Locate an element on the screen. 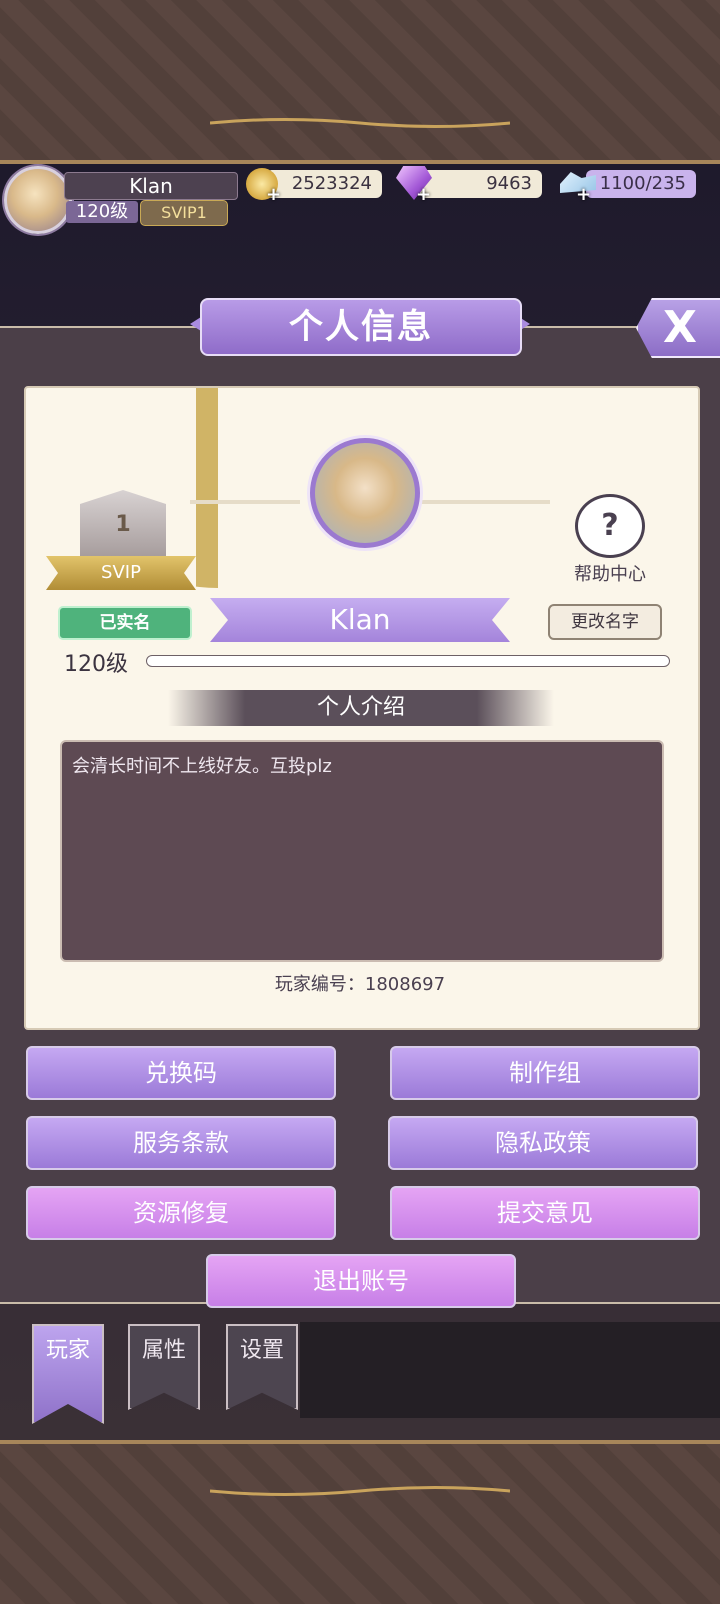 This screenshot has width=720, height=1604. stamina-counter: 1100/235 is located at coordinates (641, 184).